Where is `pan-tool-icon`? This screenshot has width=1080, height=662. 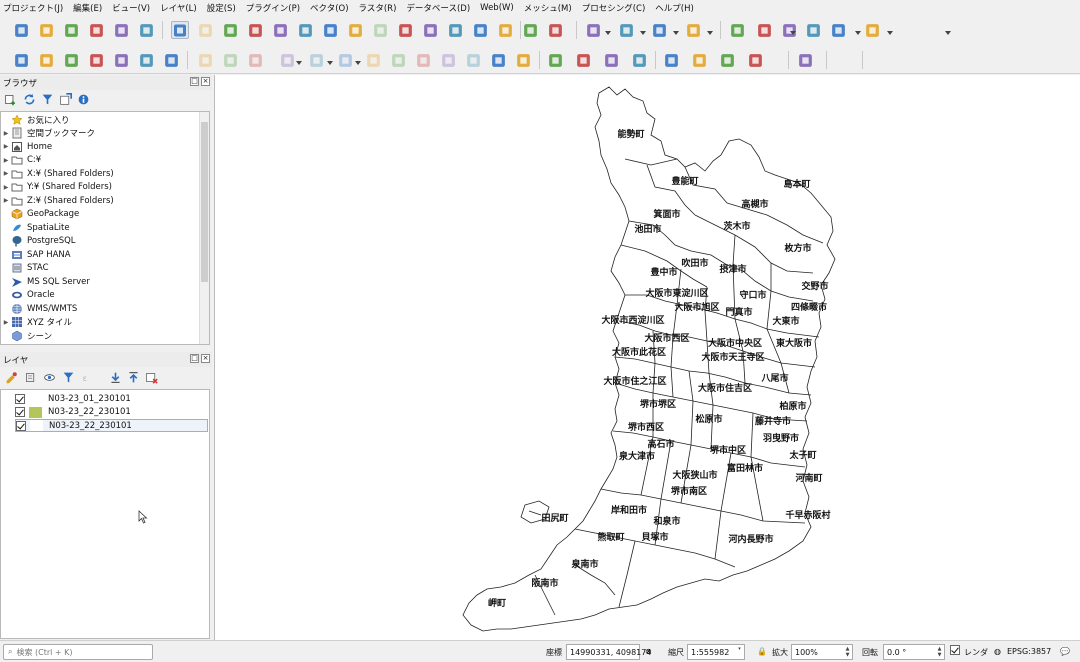
pan-tool-icon is located at coordinates (180, 30).